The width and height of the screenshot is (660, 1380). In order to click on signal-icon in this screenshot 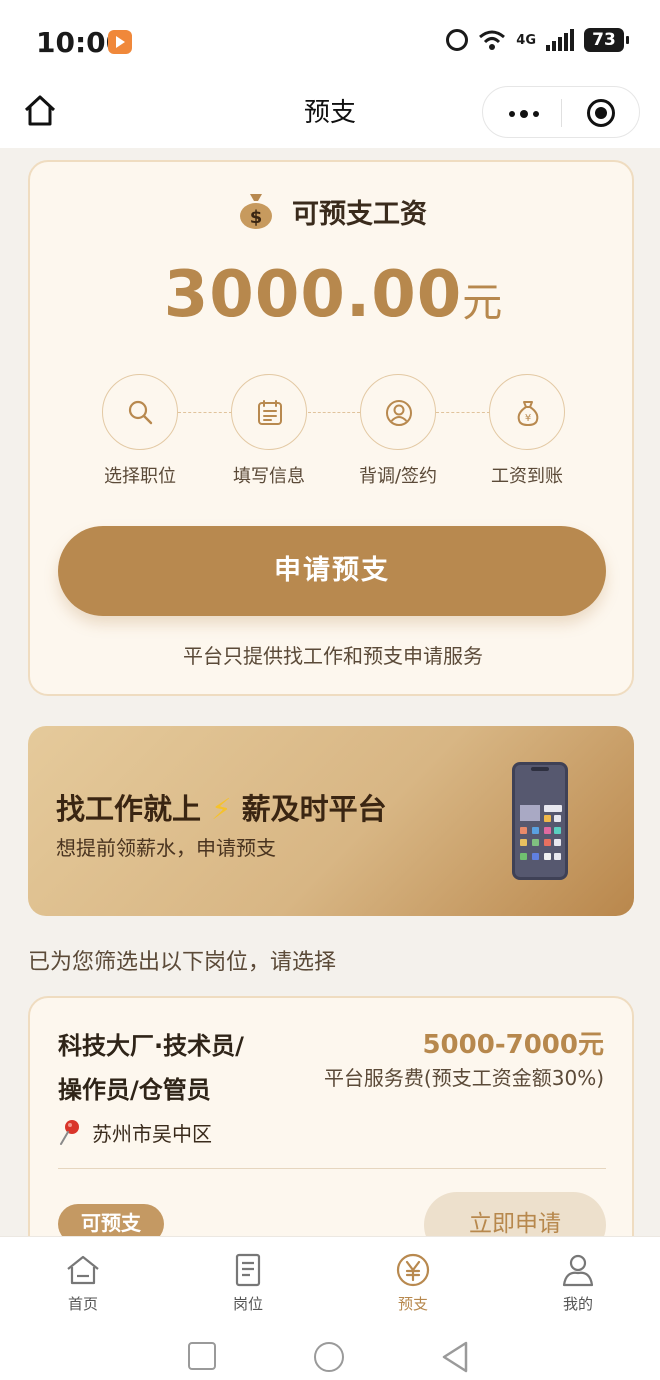, I will do `click(560, 40)`.